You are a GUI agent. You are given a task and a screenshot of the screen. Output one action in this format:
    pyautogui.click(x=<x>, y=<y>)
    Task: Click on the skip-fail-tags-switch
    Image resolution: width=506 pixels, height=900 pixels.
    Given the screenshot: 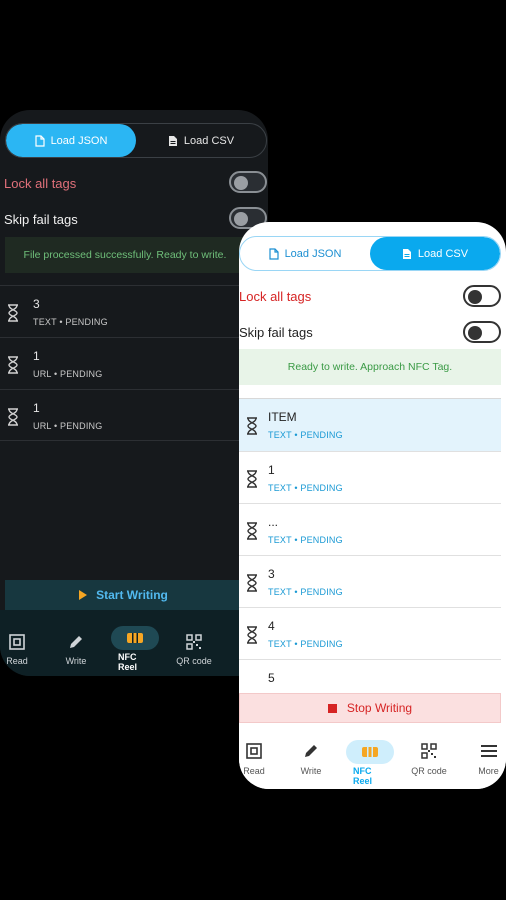 What is the action you would take?
    pyautogui.click(x=482, y=332)
    